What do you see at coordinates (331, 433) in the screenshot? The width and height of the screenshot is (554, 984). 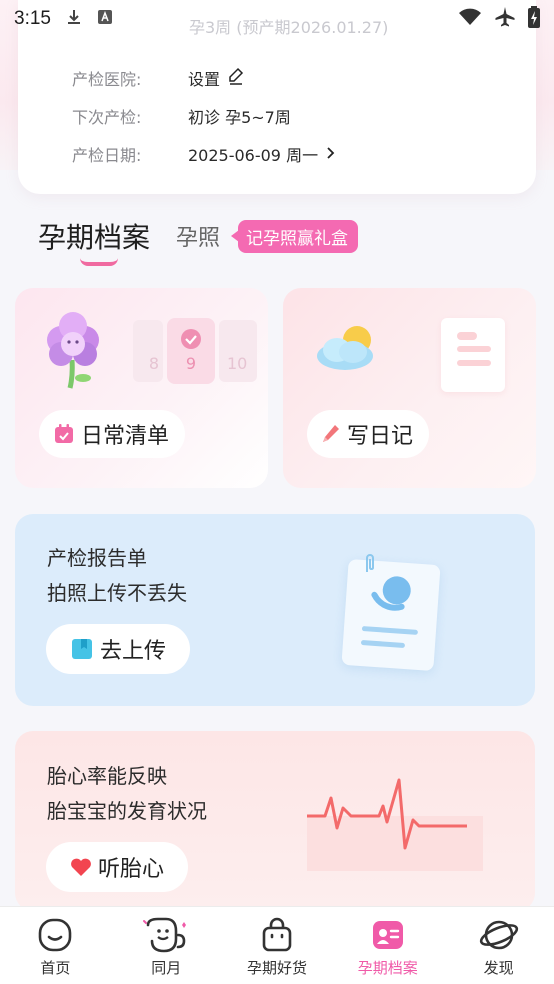 I see `pencil-icon` at bounding box center [331, 433].